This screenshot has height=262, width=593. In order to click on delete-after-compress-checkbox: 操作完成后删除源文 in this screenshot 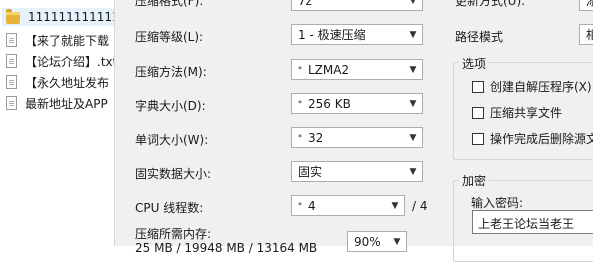, I will do `click(532, 138)`.